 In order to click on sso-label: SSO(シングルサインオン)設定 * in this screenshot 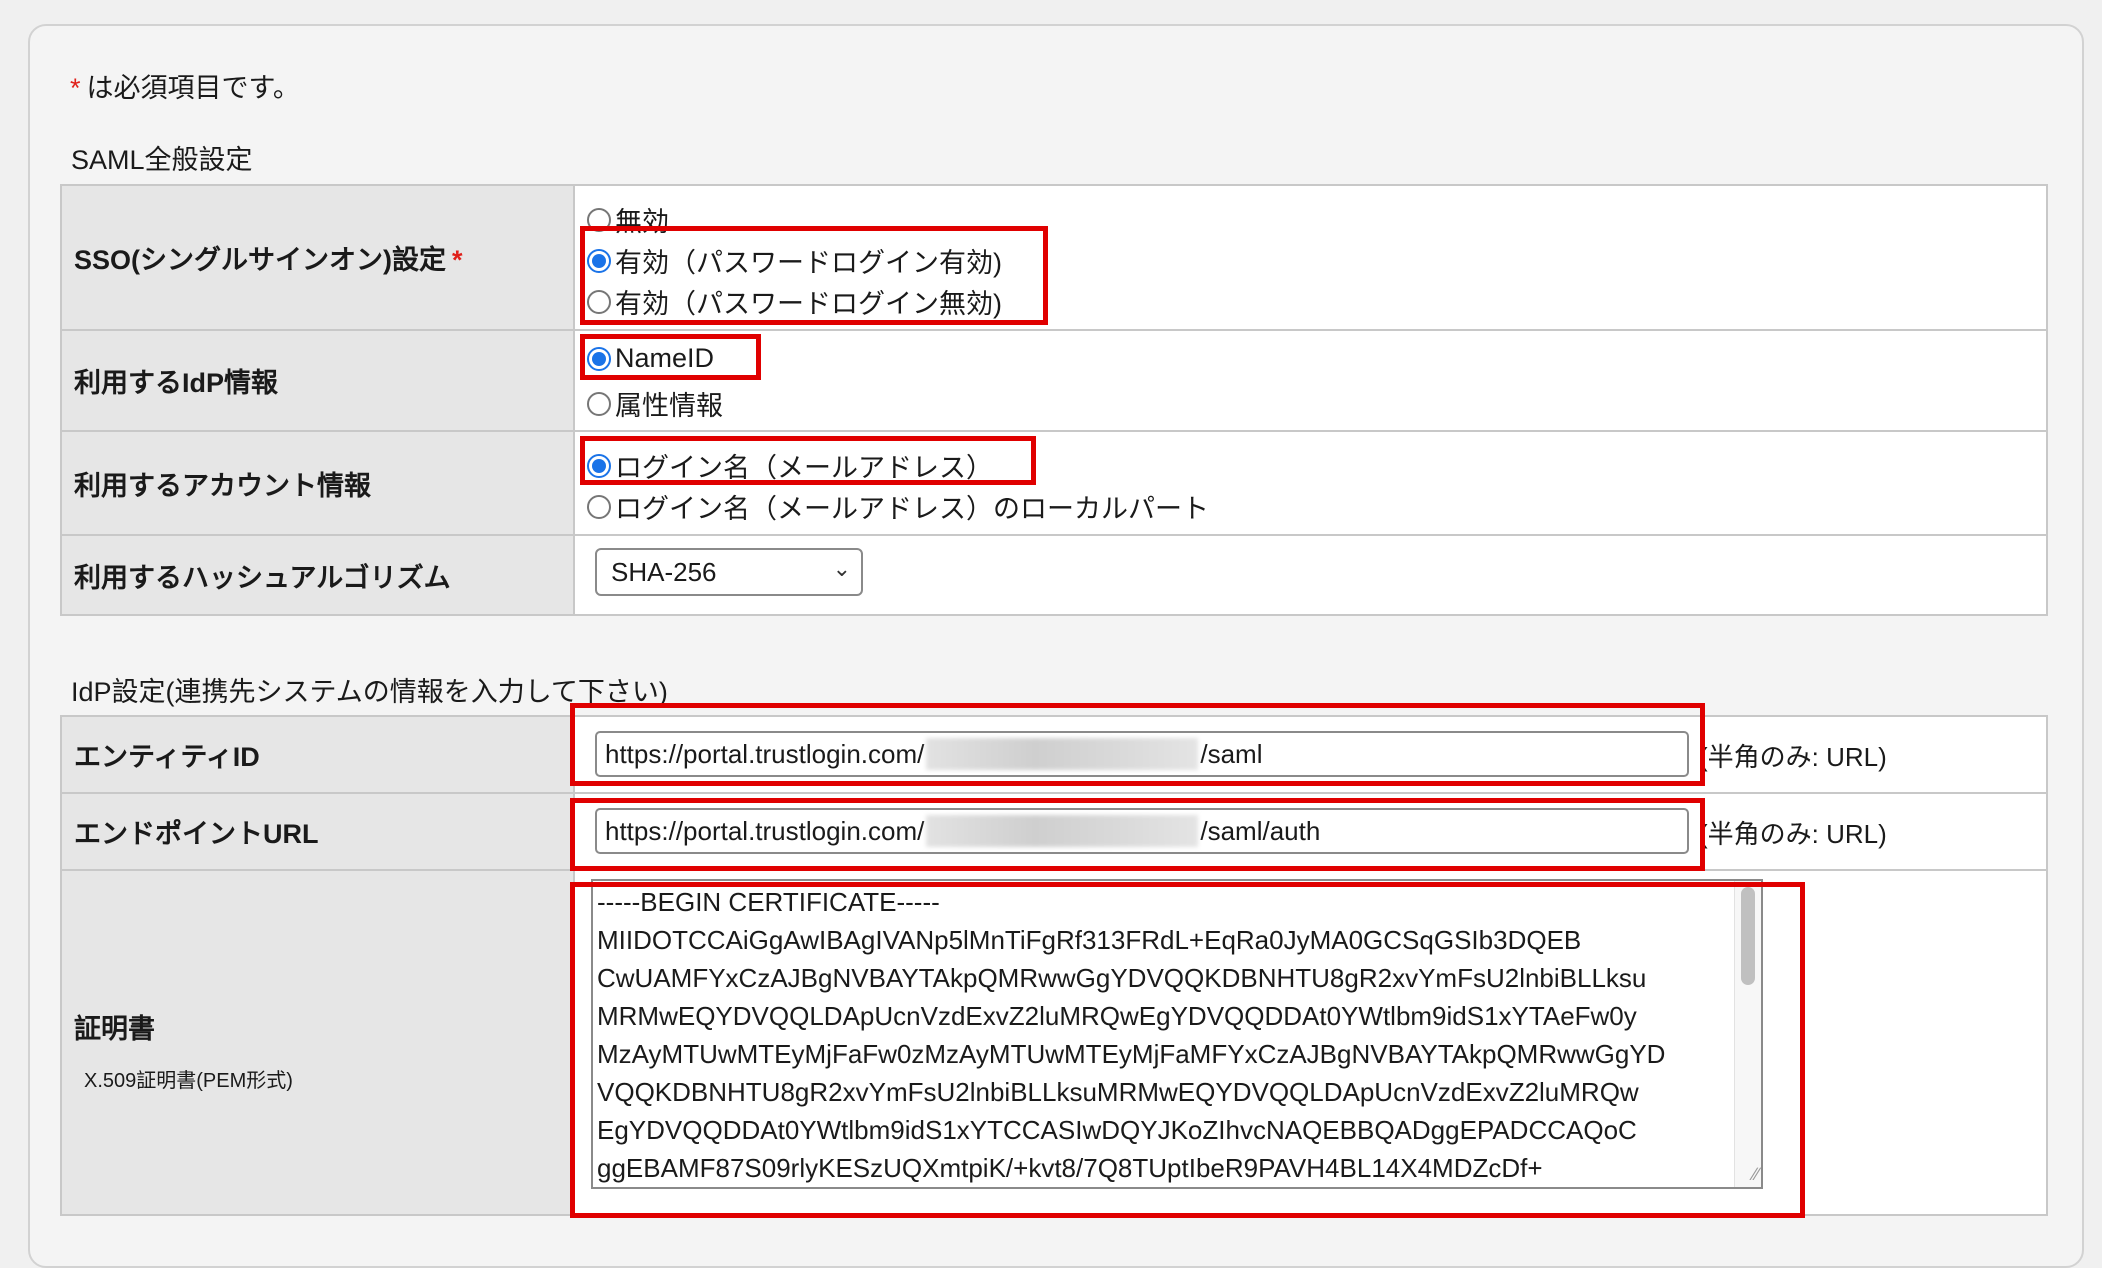, I will do `click(317, 257)`.